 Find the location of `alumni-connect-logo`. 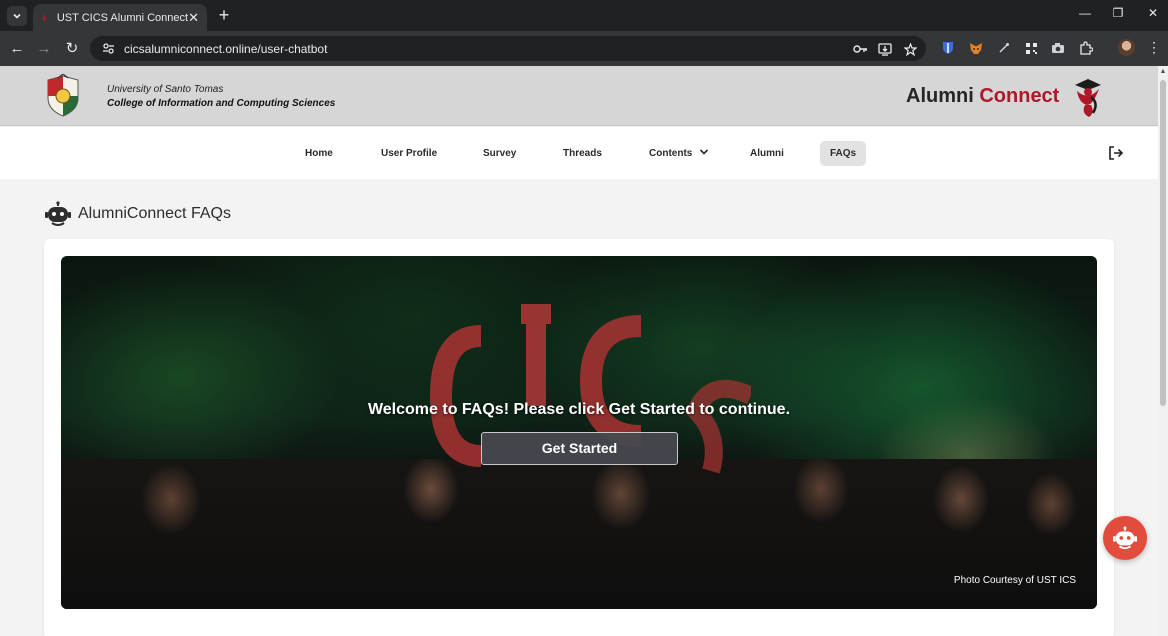

alumni-connect-logo is located at coordinates (1088, 98).